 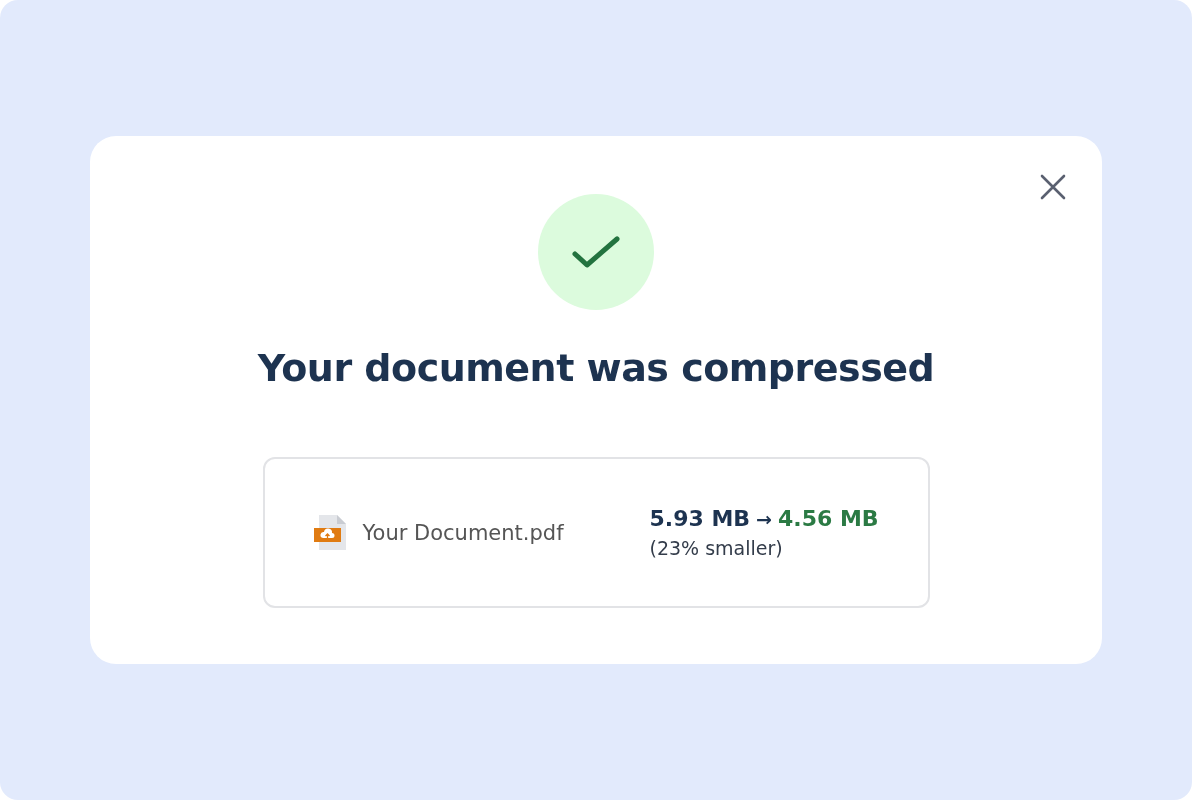 I want to click on close-button, so click(x=1053, y=187).